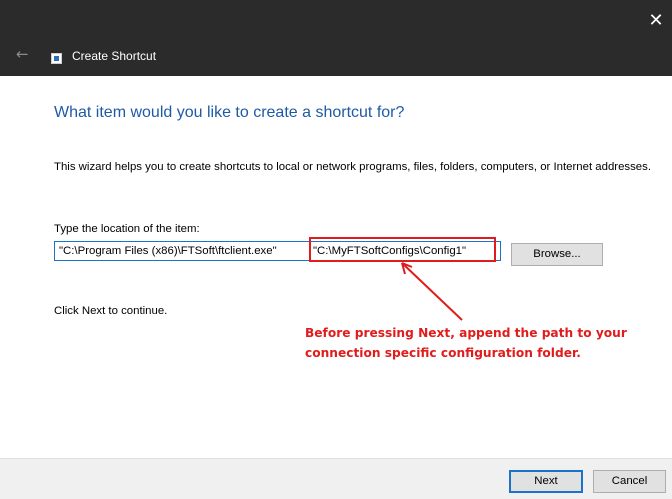 This screenshot has width=672, height=499. What do you see at coordinates (432, 291) in the screenshot?
I see `annotation-arrow` at bounding box center [432, 291].